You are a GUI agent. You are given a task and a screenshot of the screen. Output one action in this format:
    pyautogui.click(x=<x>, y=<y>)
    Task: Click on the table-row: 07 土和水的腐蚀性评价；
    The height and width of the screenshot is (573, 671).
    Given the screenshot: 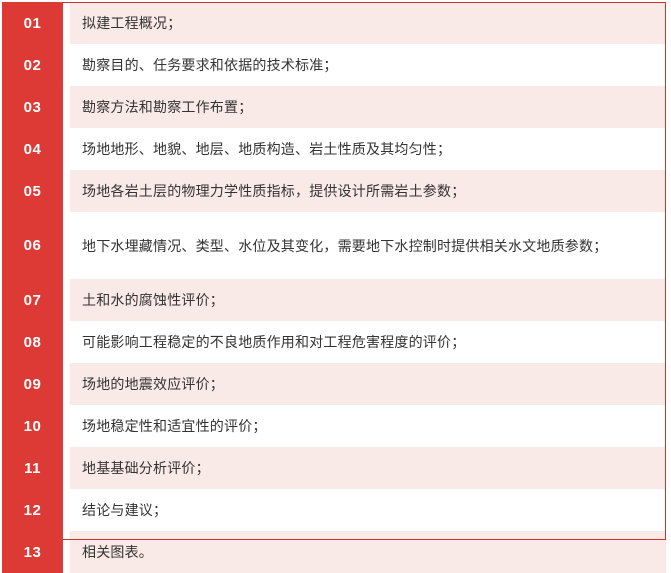 What is the action you would take?
    pyautogui.click(x=334, y=300)
    